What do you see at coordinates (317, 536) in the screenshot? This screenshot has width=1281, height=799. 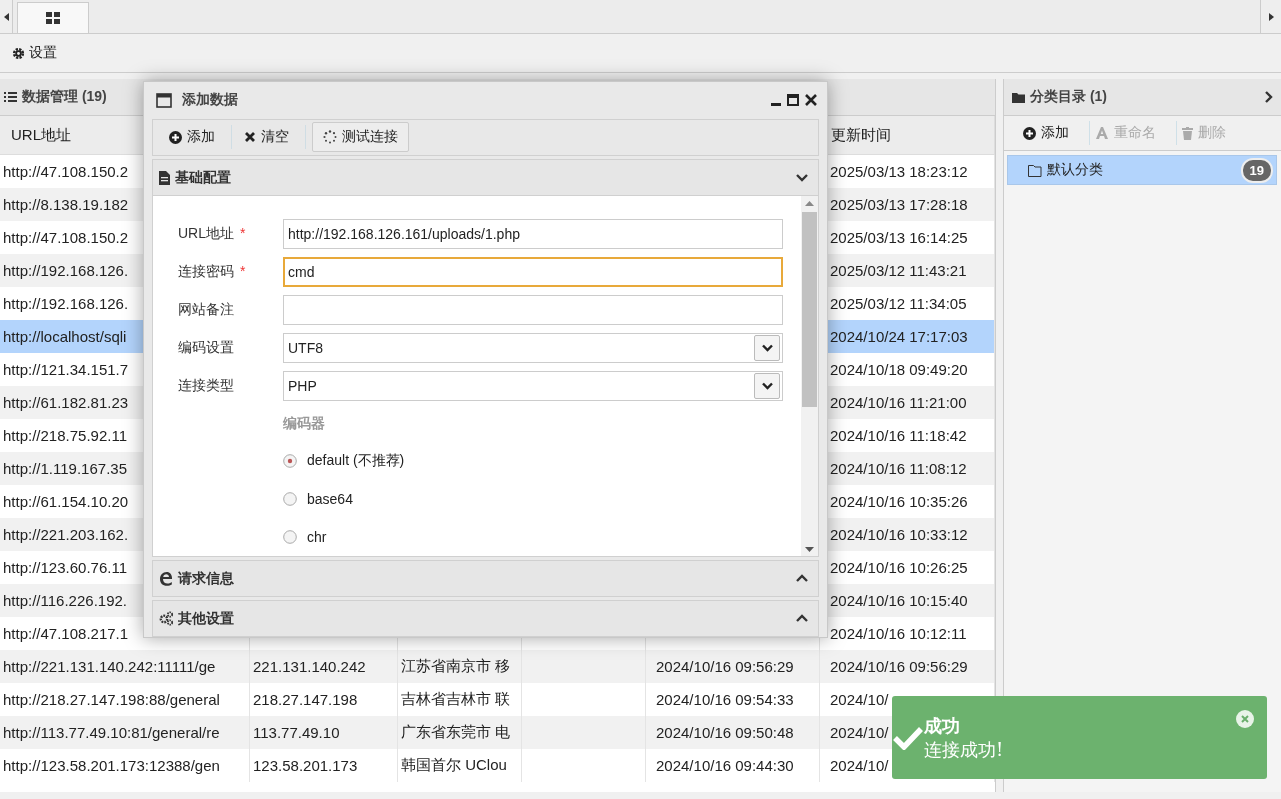 I see `radio-label: chr` at bounding box center [317, 536].